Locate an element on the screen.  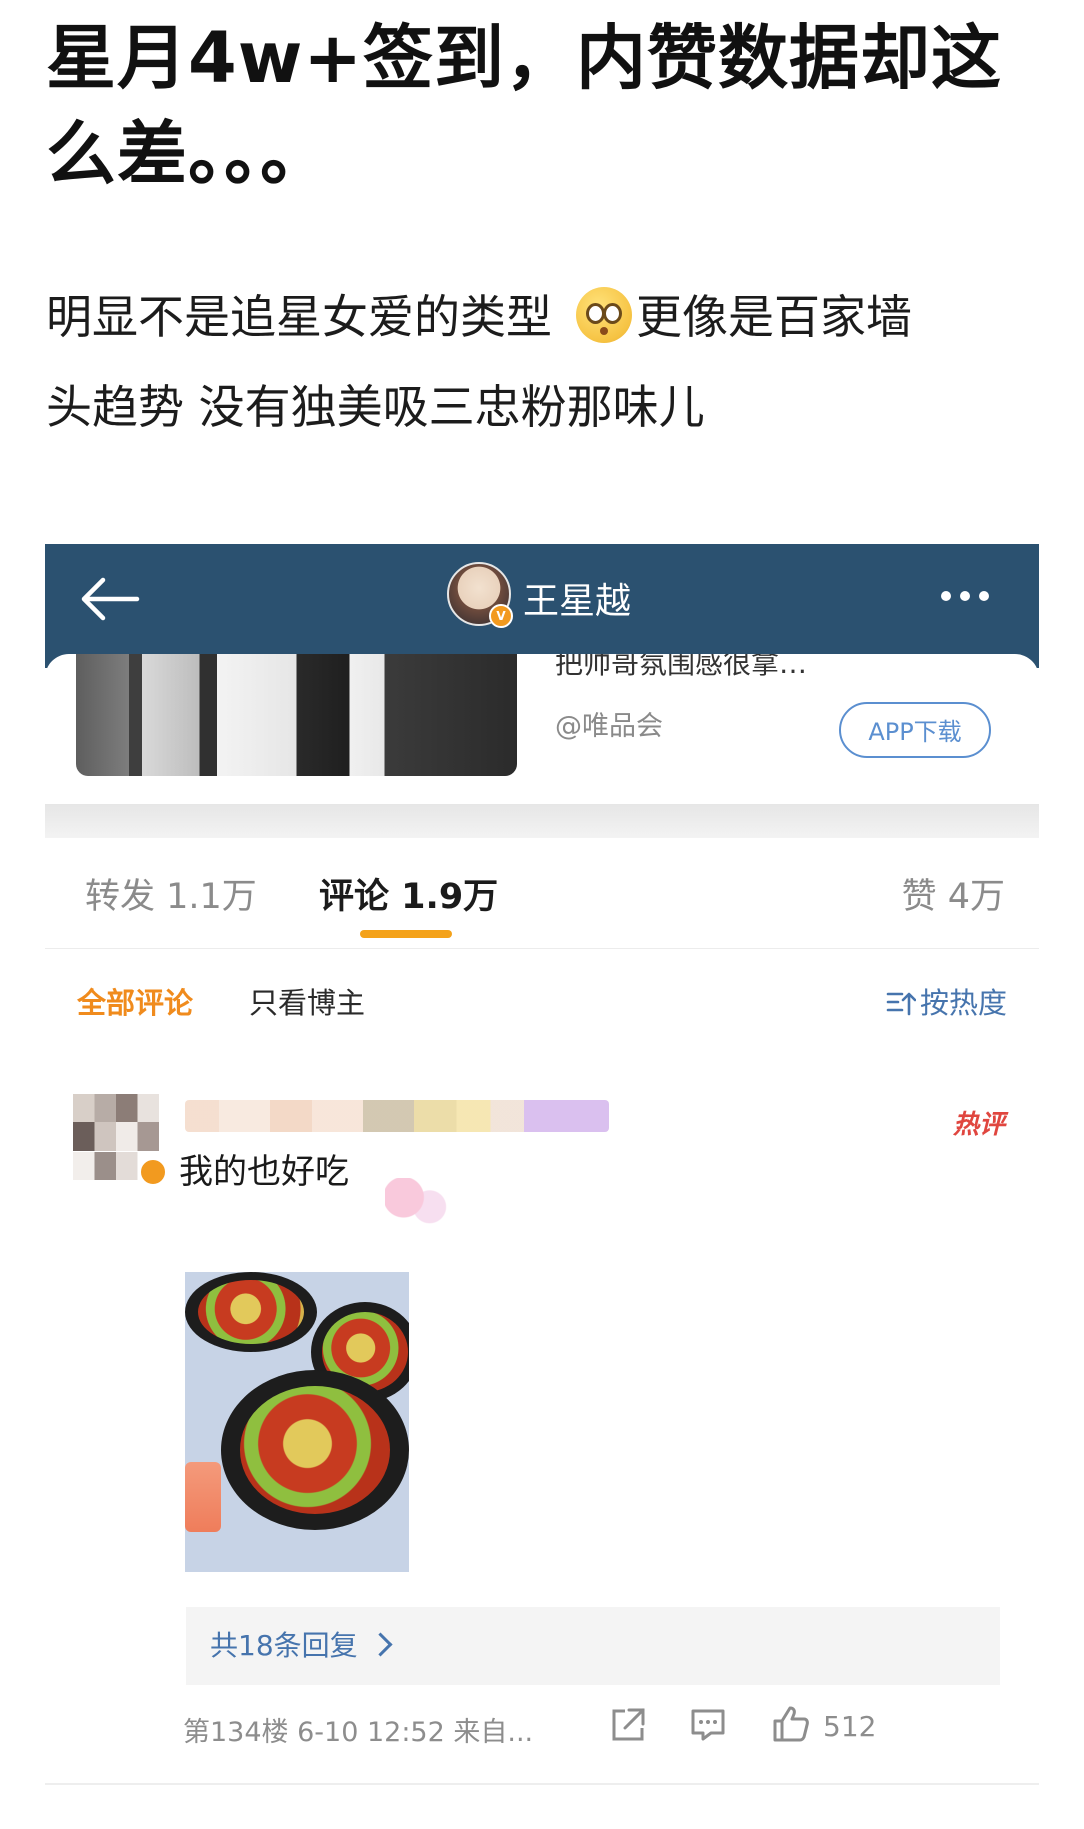
sort-by-heat-button: 按热度 is located at coordinates (946, 1001).